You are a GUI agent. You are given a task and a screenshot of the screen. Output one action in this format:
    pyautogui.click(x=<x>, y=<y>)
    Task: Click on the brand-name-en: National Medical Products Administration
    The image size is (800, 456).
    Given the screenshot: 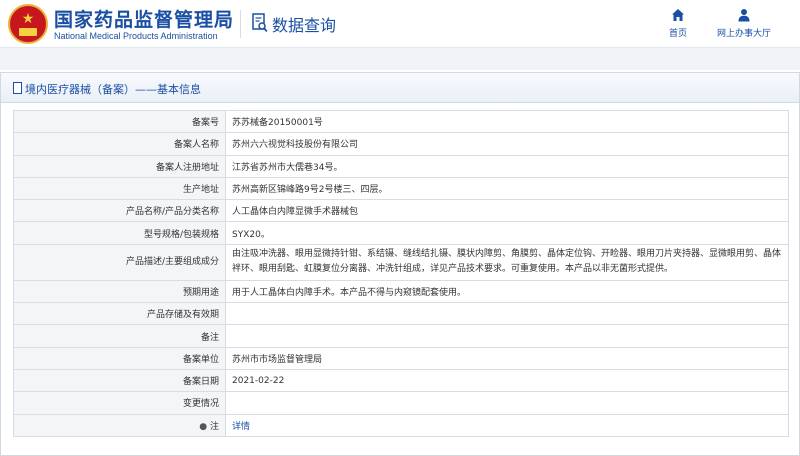 What is the action you would take?
    pyautogui.click(x=136, y=36)
    